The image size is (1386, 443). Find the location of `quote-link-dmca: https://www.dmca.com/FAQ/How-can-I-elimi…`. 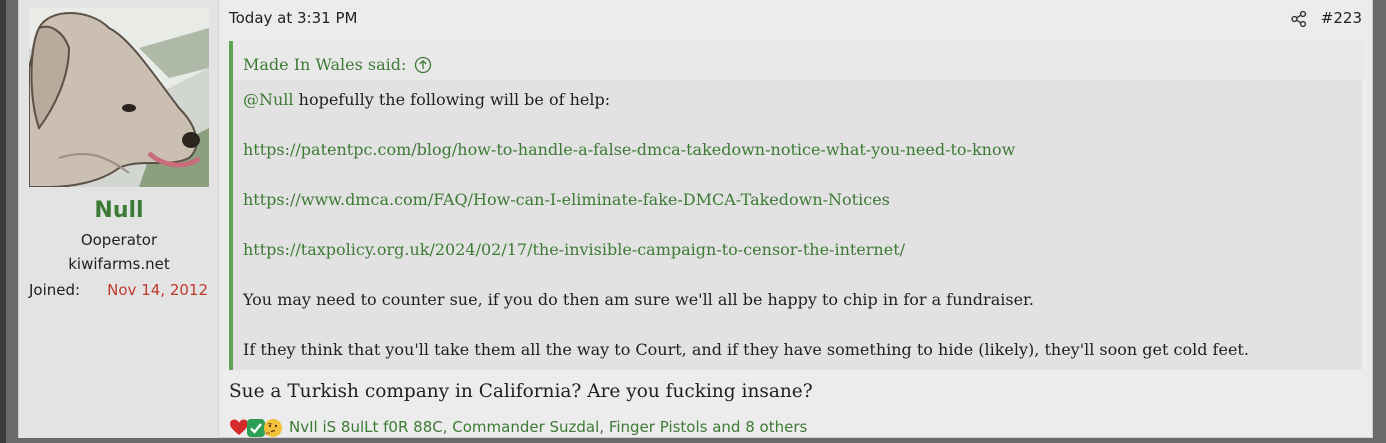

quote-link-dmca: https://www.dmca.com/FAQ/How-can-I-elimi… is located at coordinates (566, 199).